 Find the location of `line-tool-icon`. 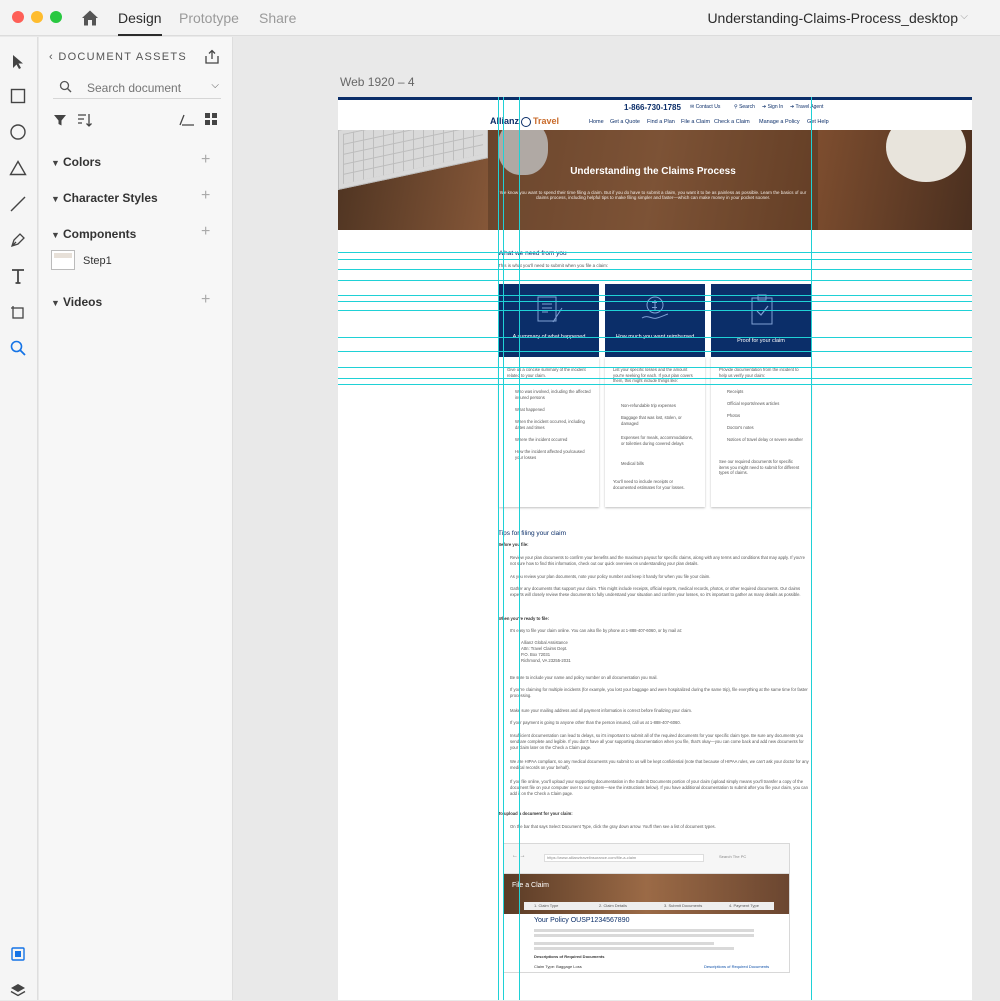

line-tool-icon is located at coordinates (18, 204).